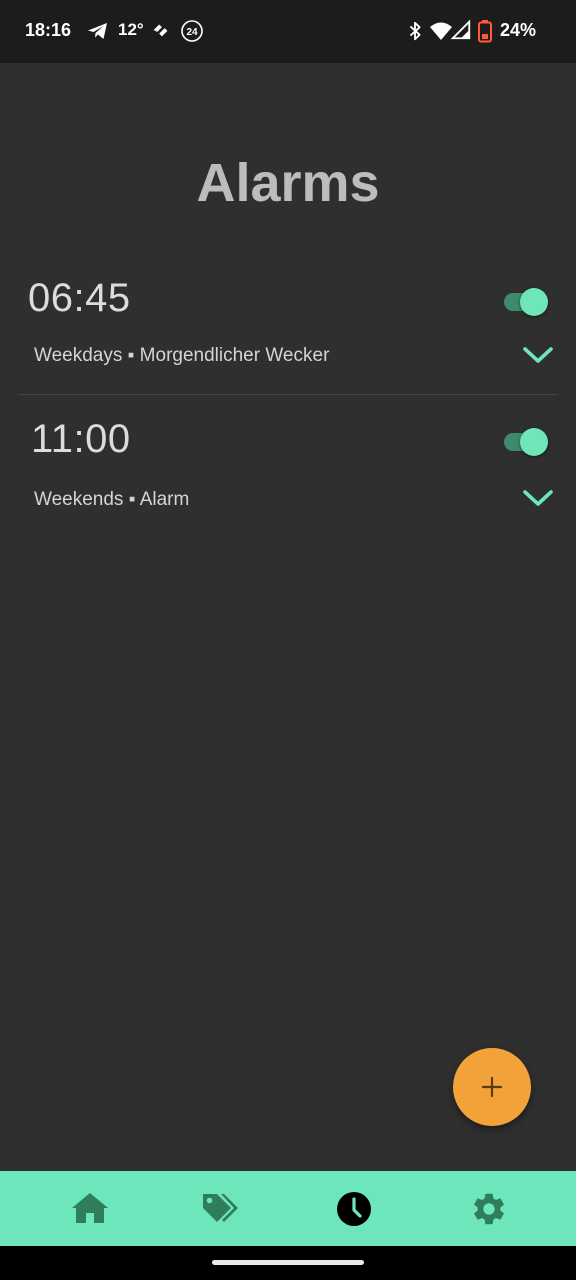  What do you see at coordinates (288, 183) in the screenshot?
I see `page-title: Alarms` at bounding box center [288, 183].